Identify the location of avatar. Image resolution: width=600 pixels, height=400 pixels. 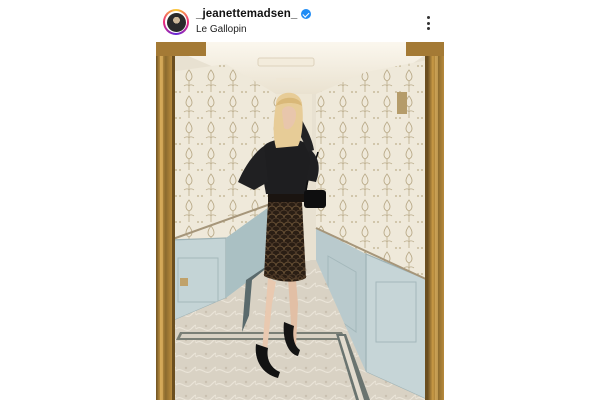
(176, 22).